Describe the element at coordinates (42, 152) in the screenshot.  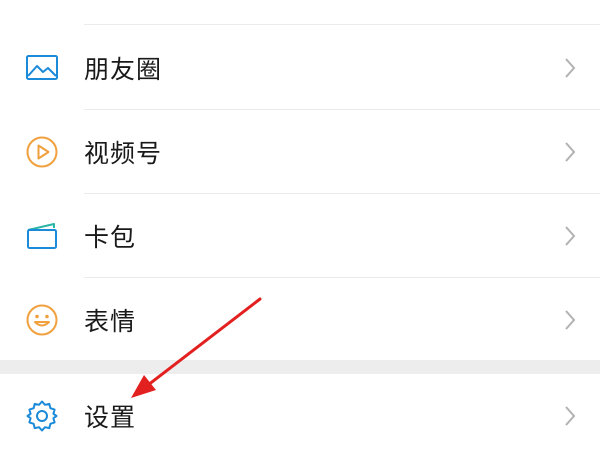
I see `channels-play-icon` at that location.